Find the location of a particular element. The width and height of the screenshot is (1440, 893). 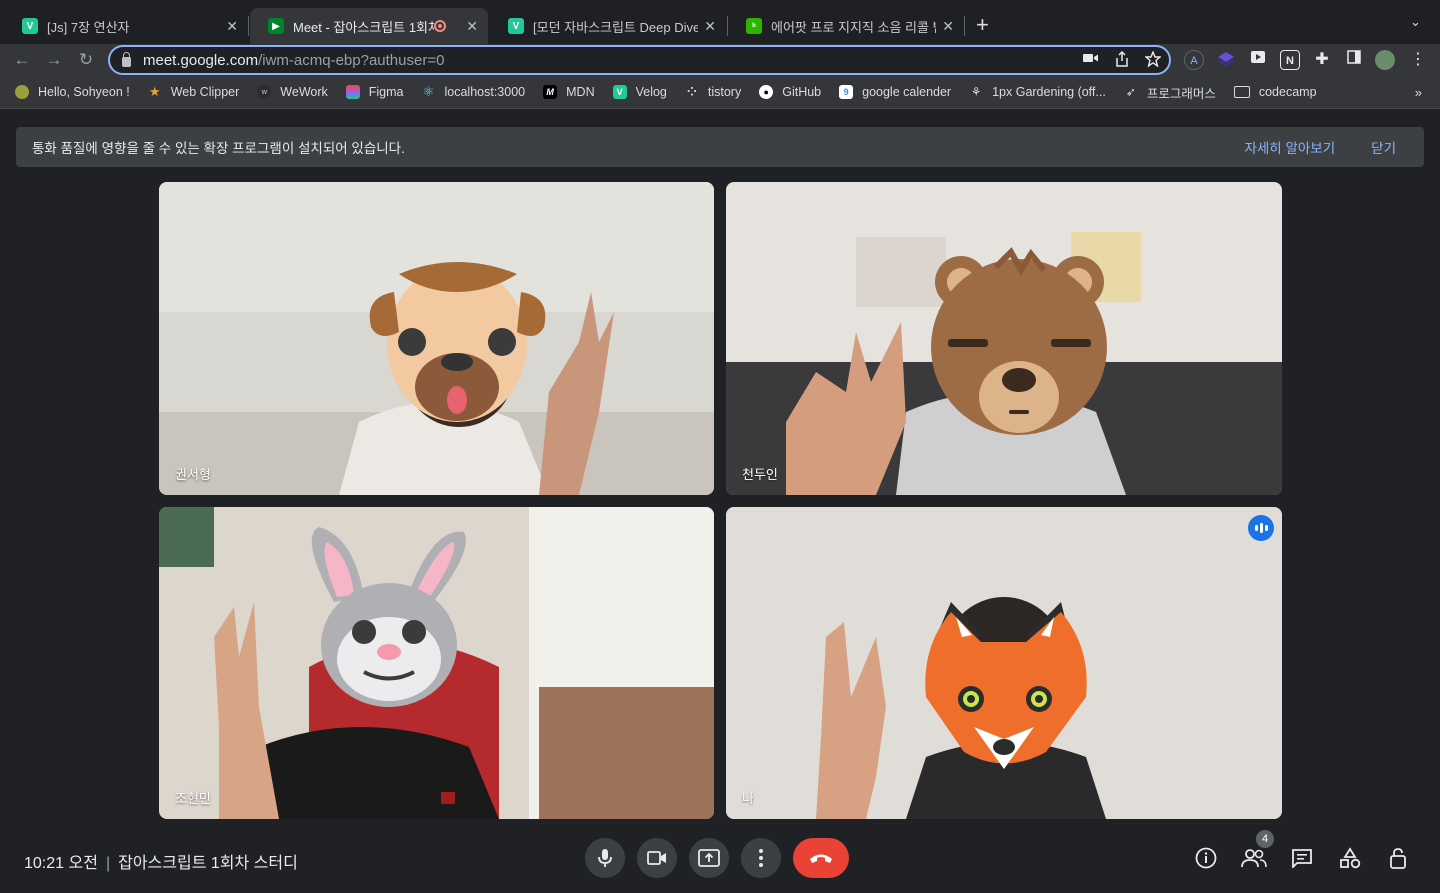

extension-notion-icon: N is located at coordinates (1290, 60).